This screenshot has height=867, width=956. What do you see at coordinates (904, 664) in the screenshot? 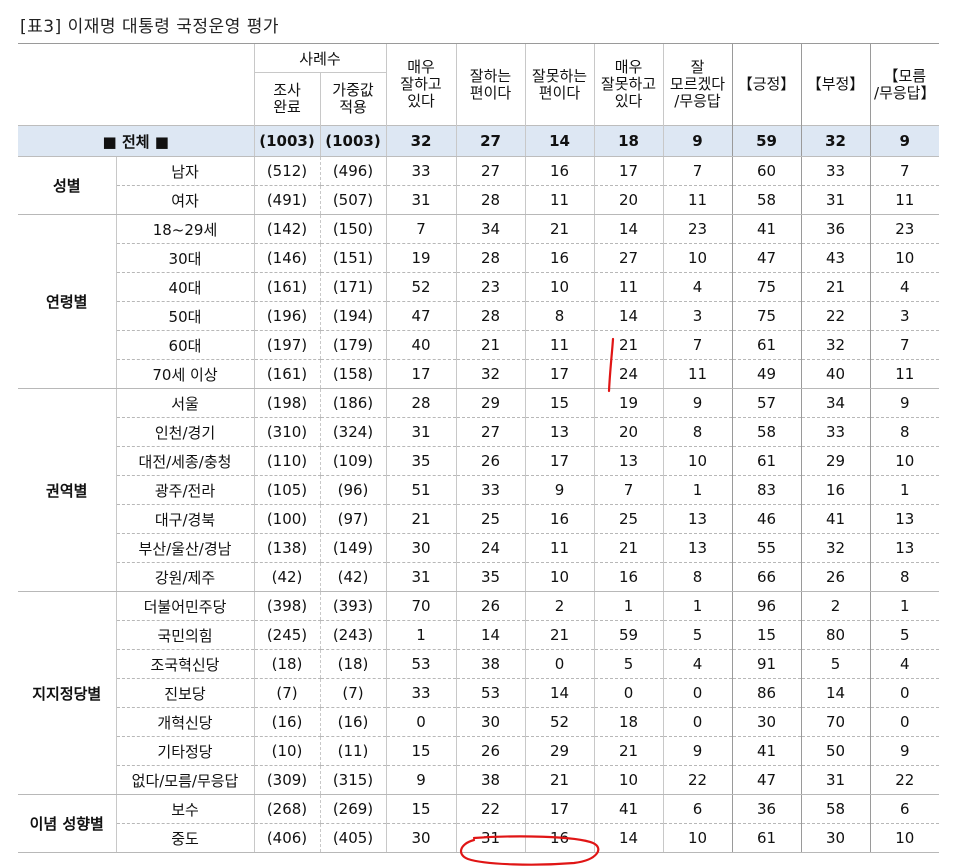
I see `table-cell: 4` at bounding box center [904, 664].